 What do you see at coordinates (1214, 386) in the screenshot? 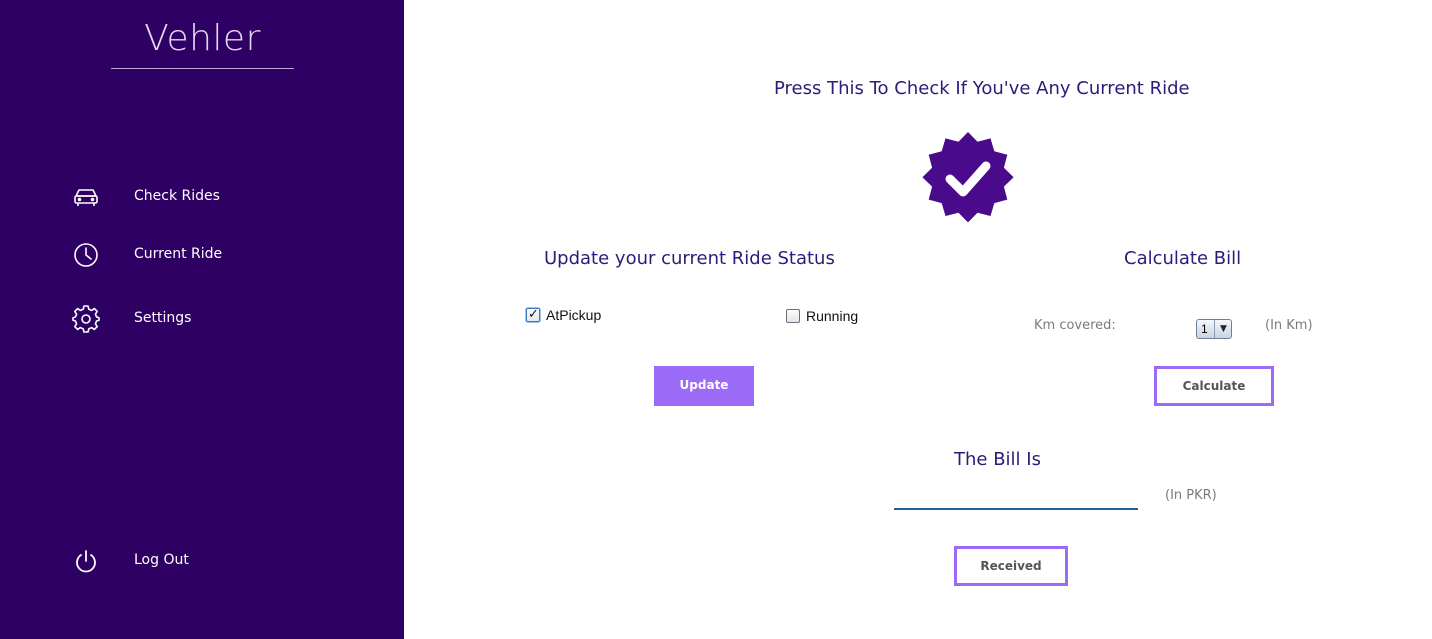
I see `calculate-button: Calculate` at bounding box center [1214, 386].